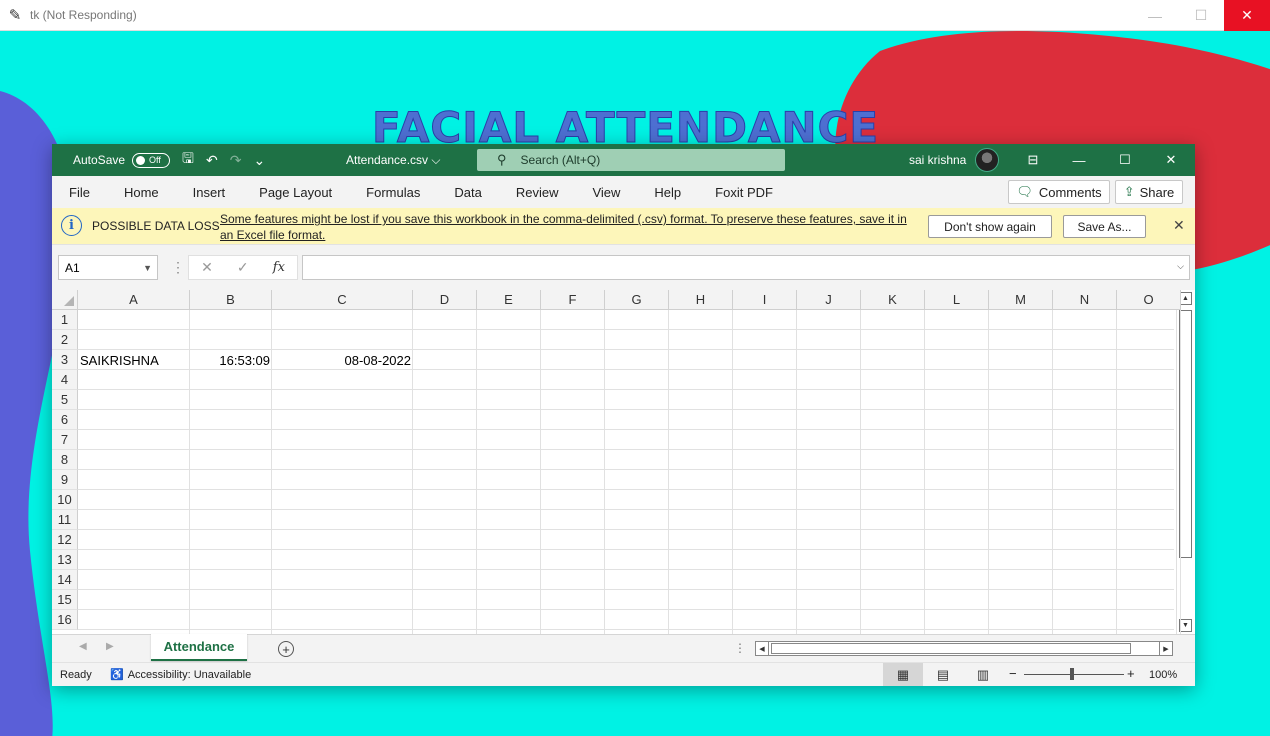  I want to click on row-header-15: 15, so click(65, 600).